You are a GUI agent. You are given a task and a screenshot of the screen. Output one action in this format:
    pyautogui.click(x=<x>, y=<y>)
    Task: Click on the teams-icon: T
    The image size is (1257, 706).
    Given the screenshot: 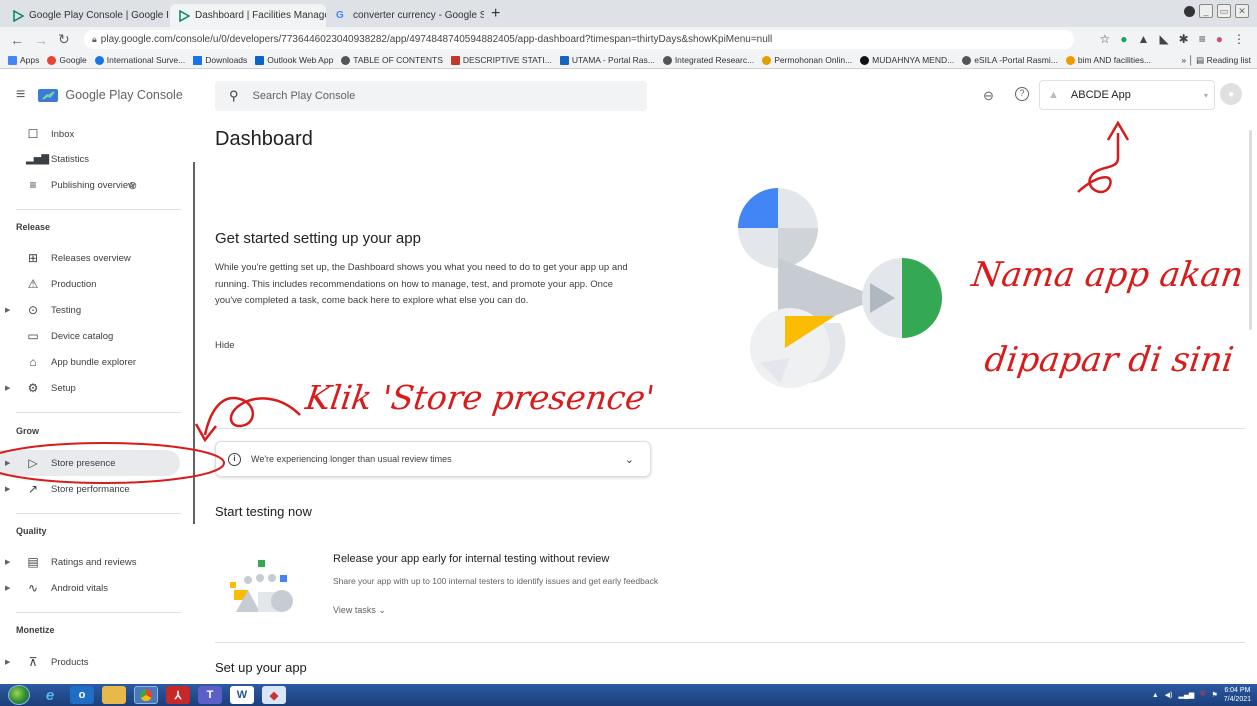 What is the action you would take?
    pyautogui.click(x=210, y=695)
    